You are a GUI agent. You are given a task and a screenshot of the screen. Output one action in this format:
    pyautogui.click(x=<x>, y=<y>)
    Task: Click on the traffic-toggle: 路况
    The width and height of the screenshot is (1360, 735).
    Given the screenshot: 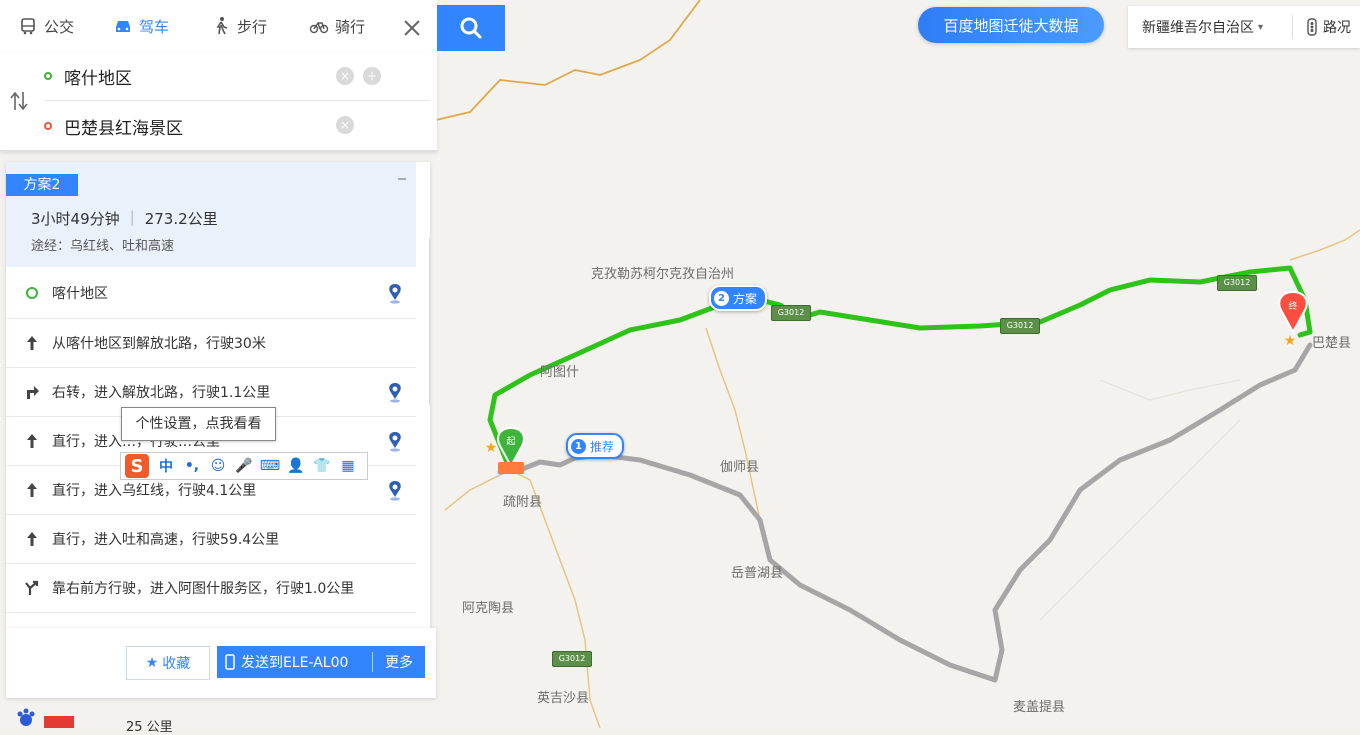 What is the action you would take?
    pyautogui.click(x=1322, y=27)
    